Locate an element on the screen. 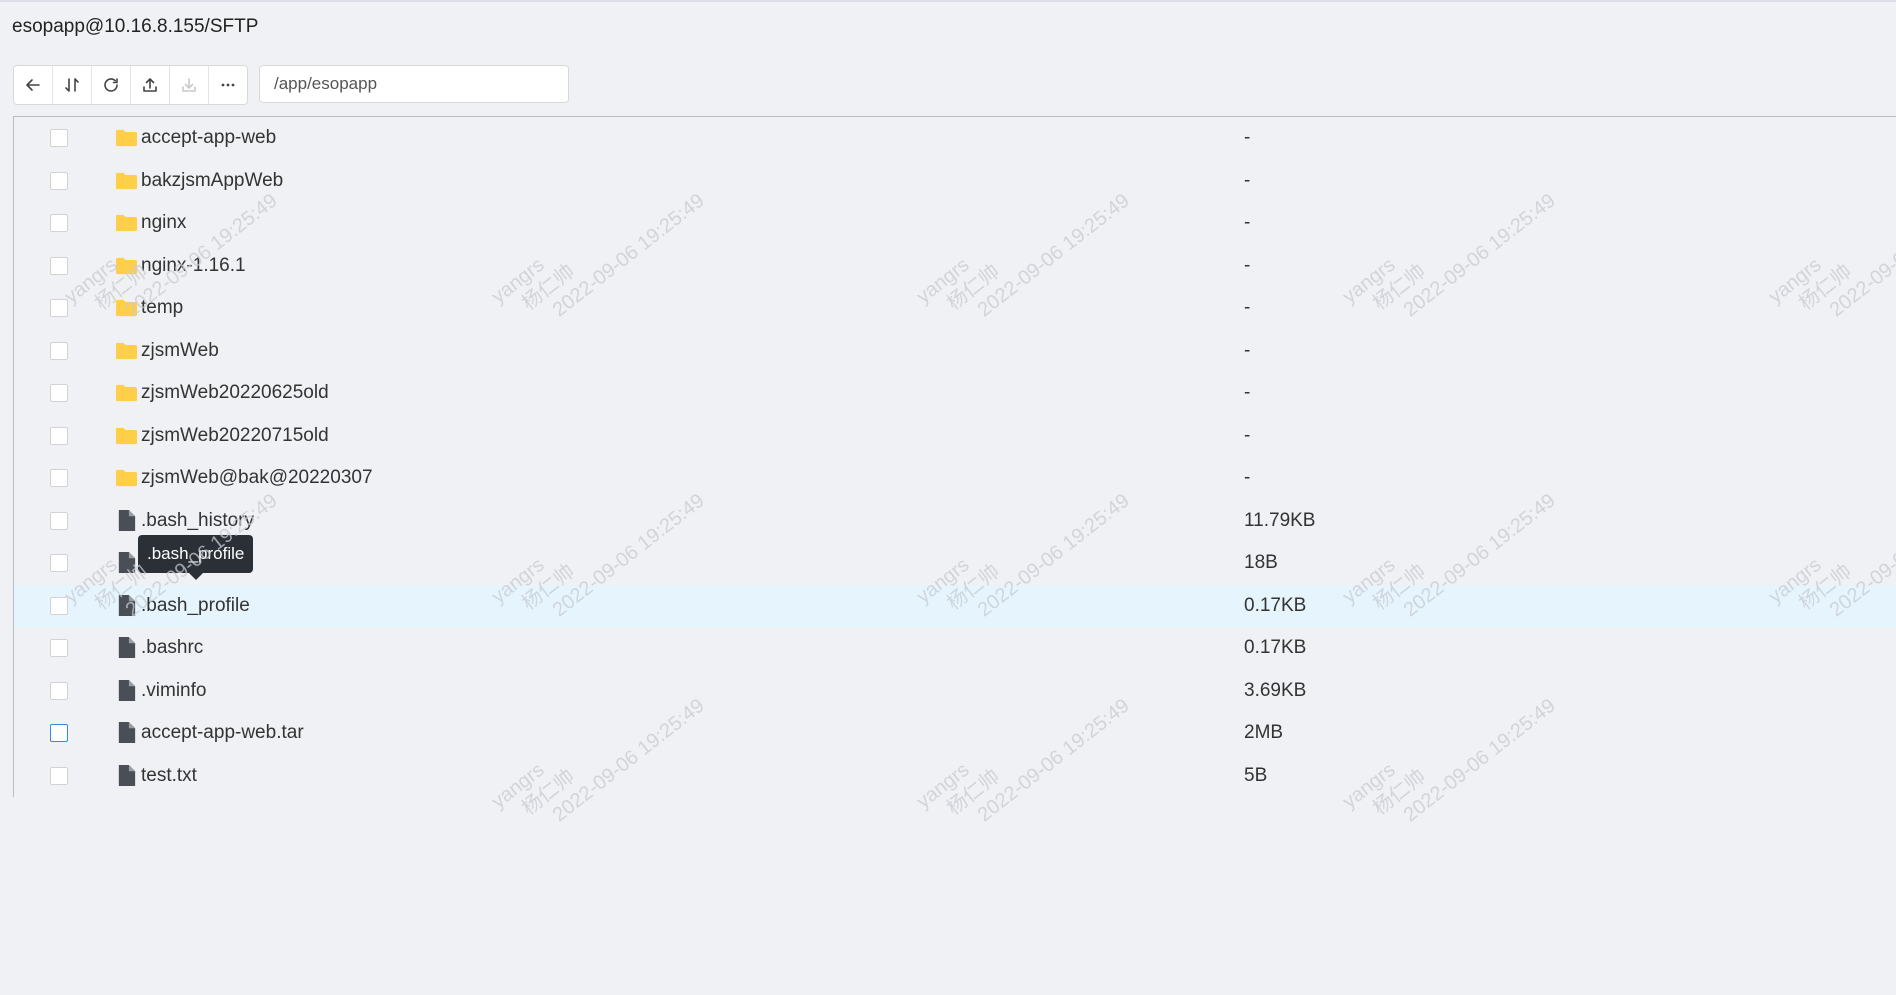  file-row: .bashrc 0.17KB is located at coordinates (955, 648).